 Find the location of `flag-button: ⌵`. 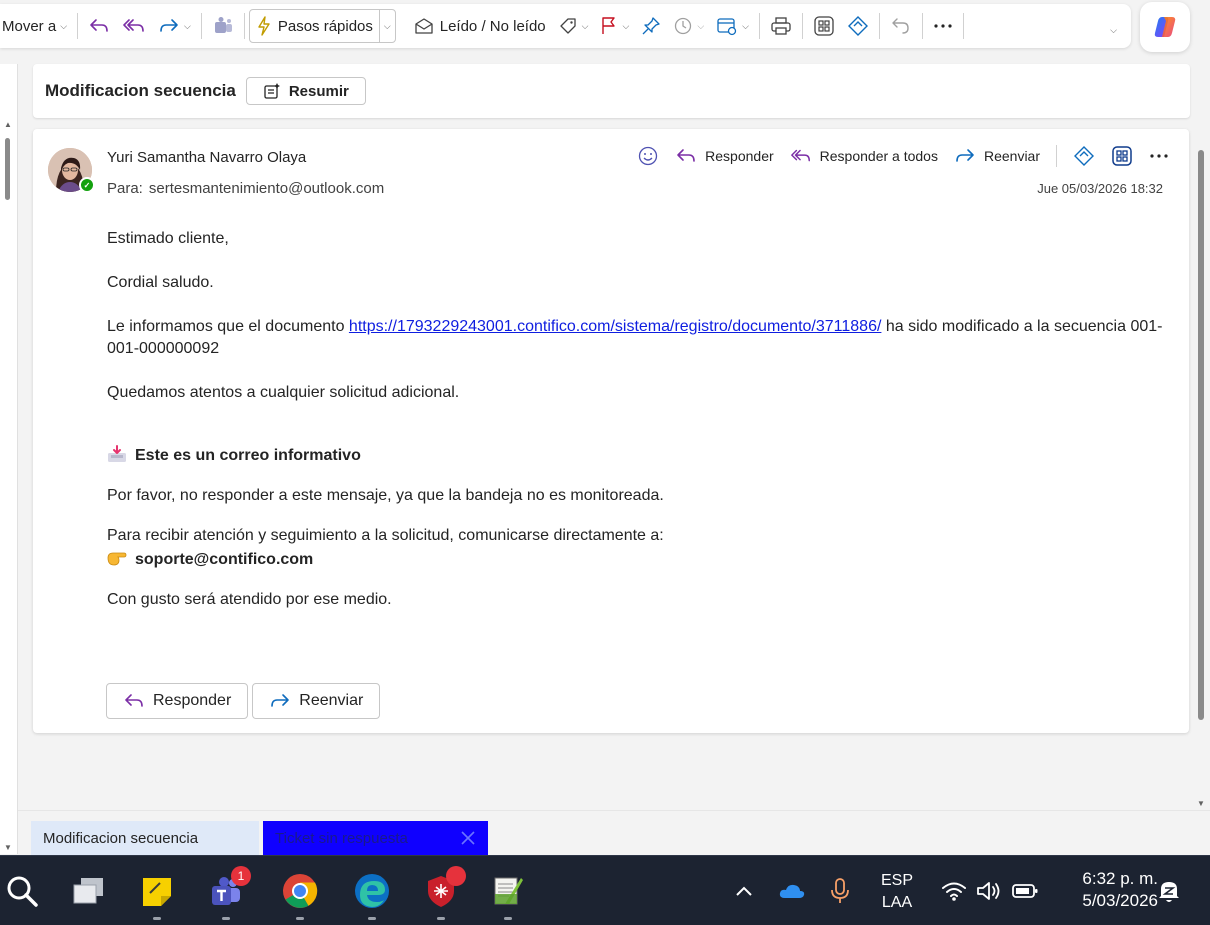

flag-button: ⌵ is located at coordinates (614, 26).